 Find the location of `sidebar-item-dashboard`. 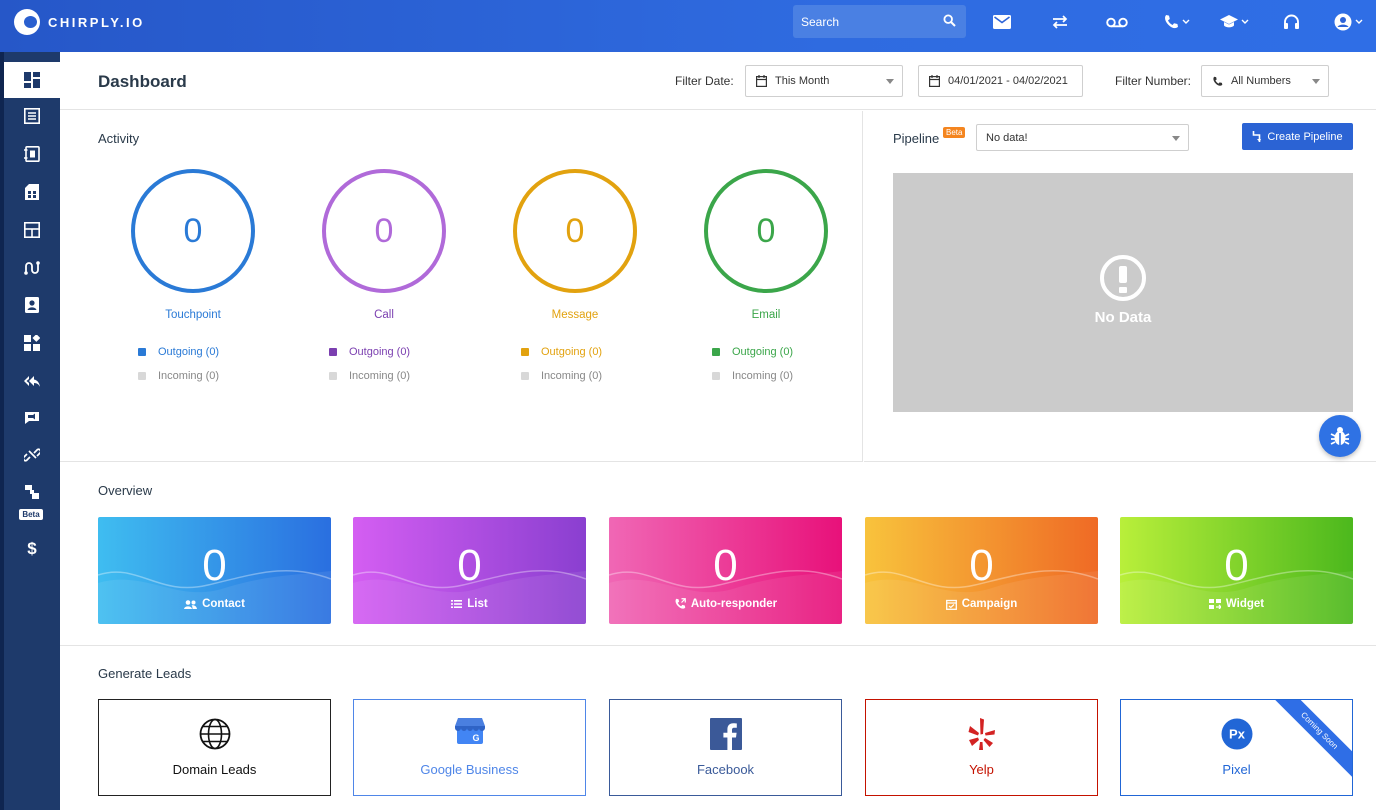

sidebar-item-dashboard is located at coordinates (32, 80).